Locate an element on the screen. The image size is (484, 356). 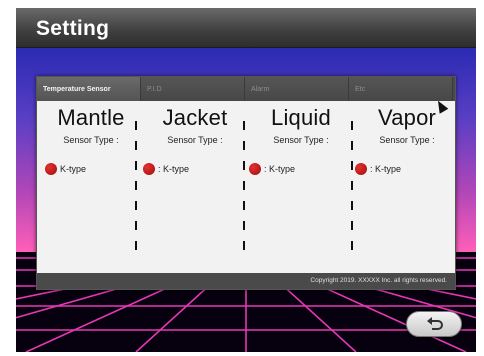
tab-temperature-sensor: Temperature Sensor is located at coordinates (89, 89).